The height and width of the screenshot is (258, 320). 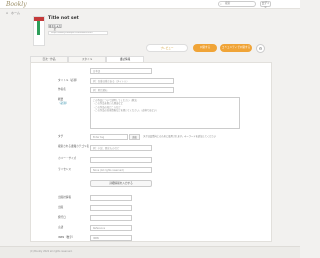 I want to click on tags-label: タグ, so click(x=61, y=136).